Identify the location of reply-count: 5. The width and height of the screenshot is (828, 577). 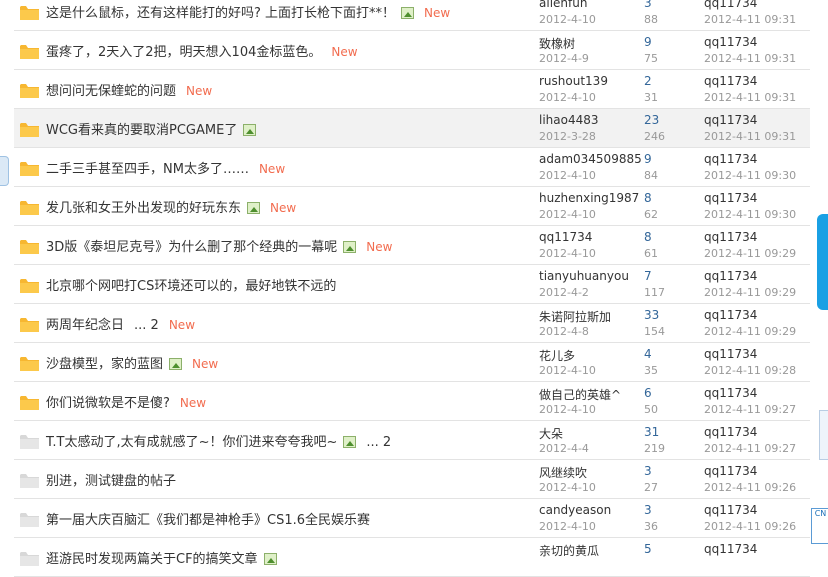
(648, 549).